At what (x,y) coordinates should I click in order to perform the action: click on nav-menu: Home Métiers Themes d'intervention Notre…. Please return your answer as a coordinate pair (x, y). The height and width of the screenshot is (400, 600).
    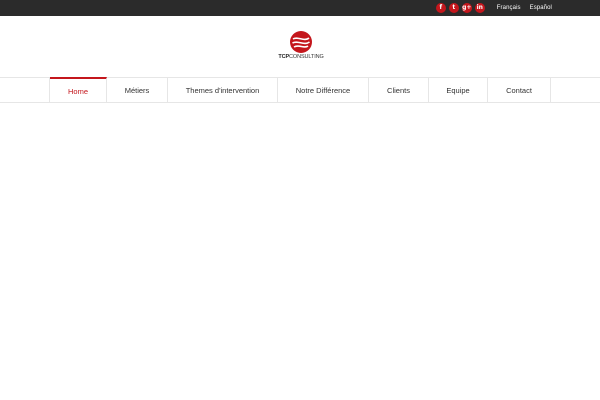
    Looking at the image, I should click on (300, 90).